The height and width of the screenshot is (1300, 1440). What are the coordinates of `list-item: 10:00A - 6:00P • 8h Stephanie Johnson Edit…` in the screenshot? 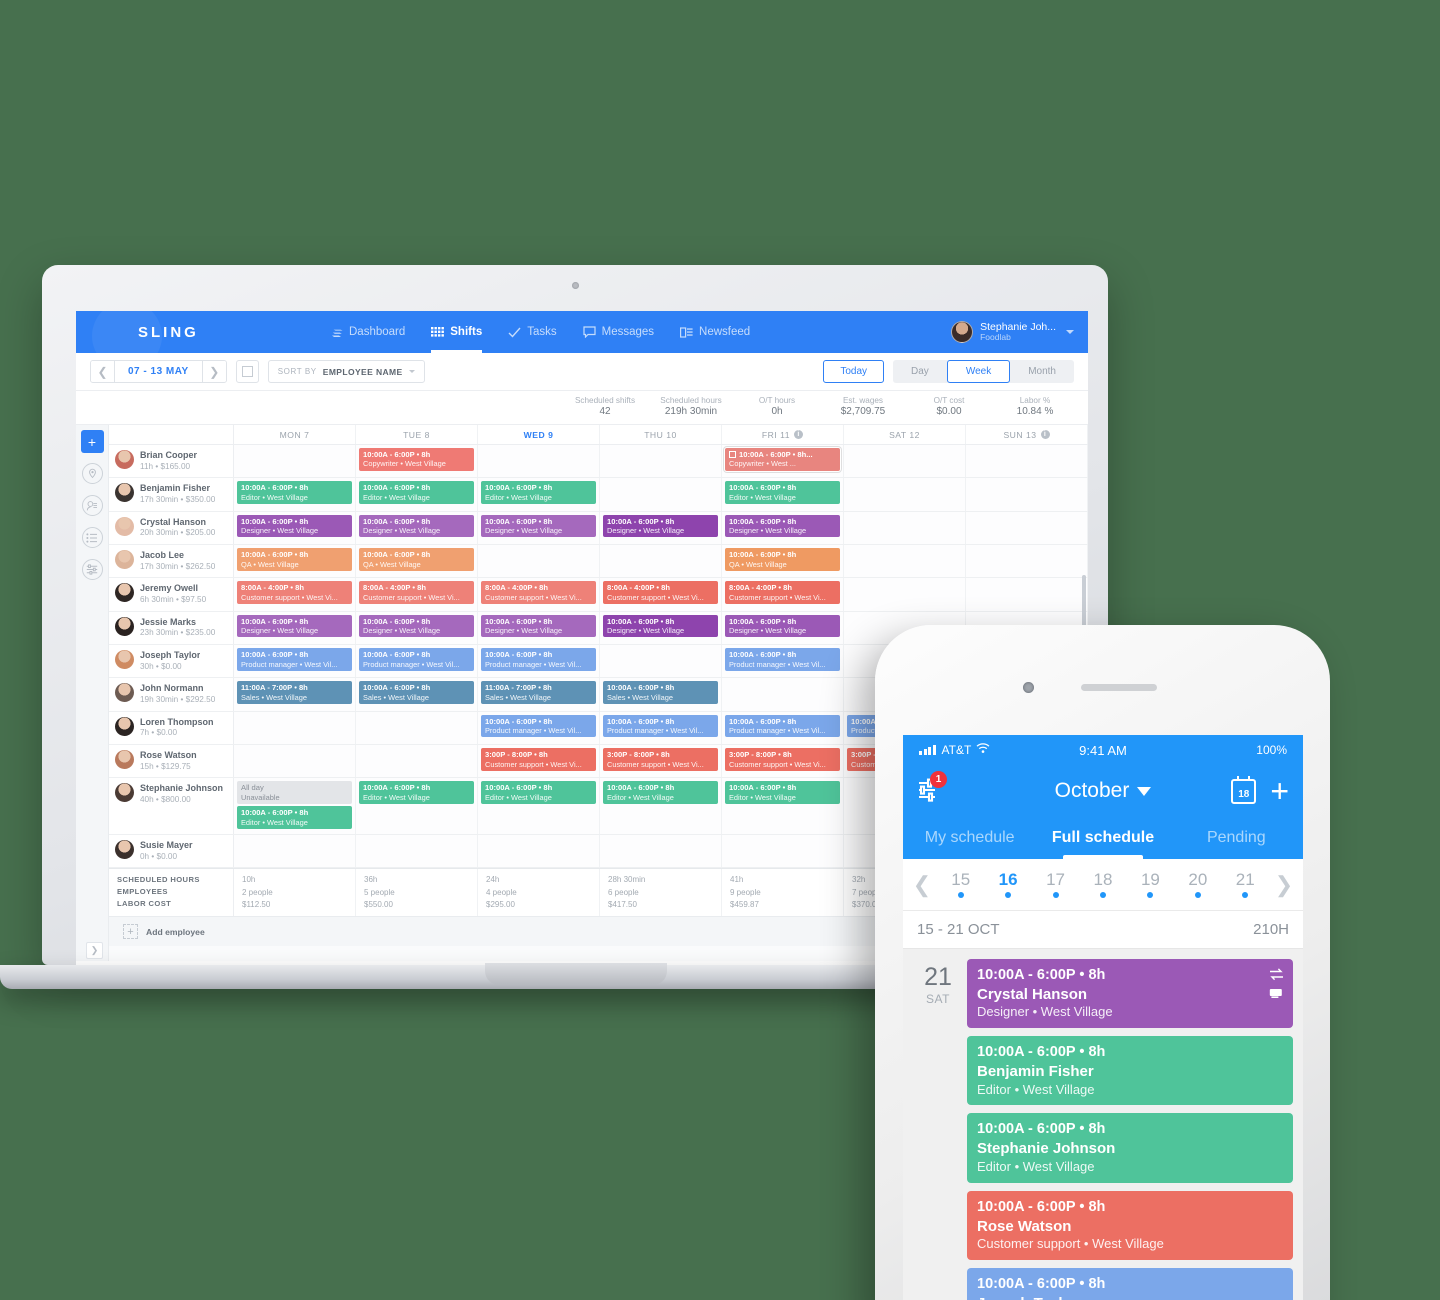 It's located at (1130, 1148).